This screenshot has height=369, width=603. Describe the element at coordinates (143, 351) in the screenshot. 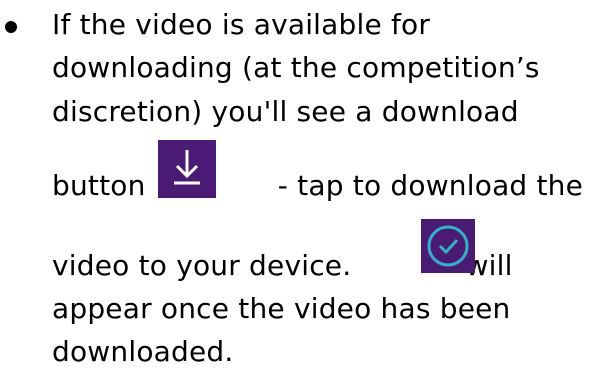

I see `text-line: downloaded.` at that location.